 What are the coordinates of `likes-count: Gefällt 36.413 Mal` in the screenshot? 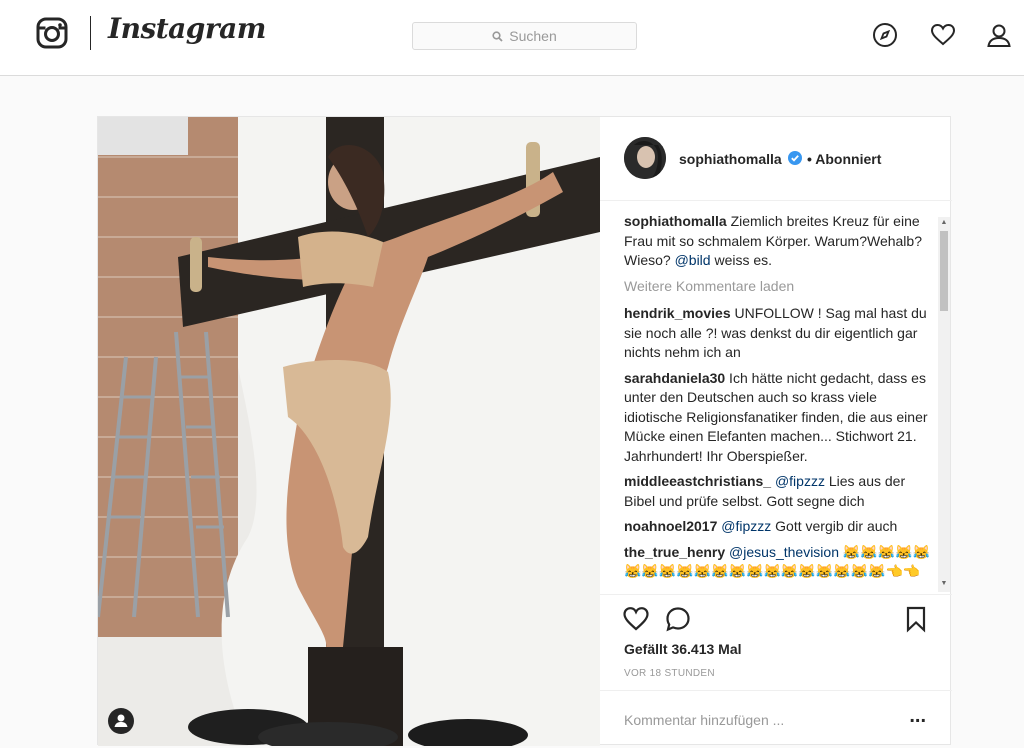 It's located at (683, 649).